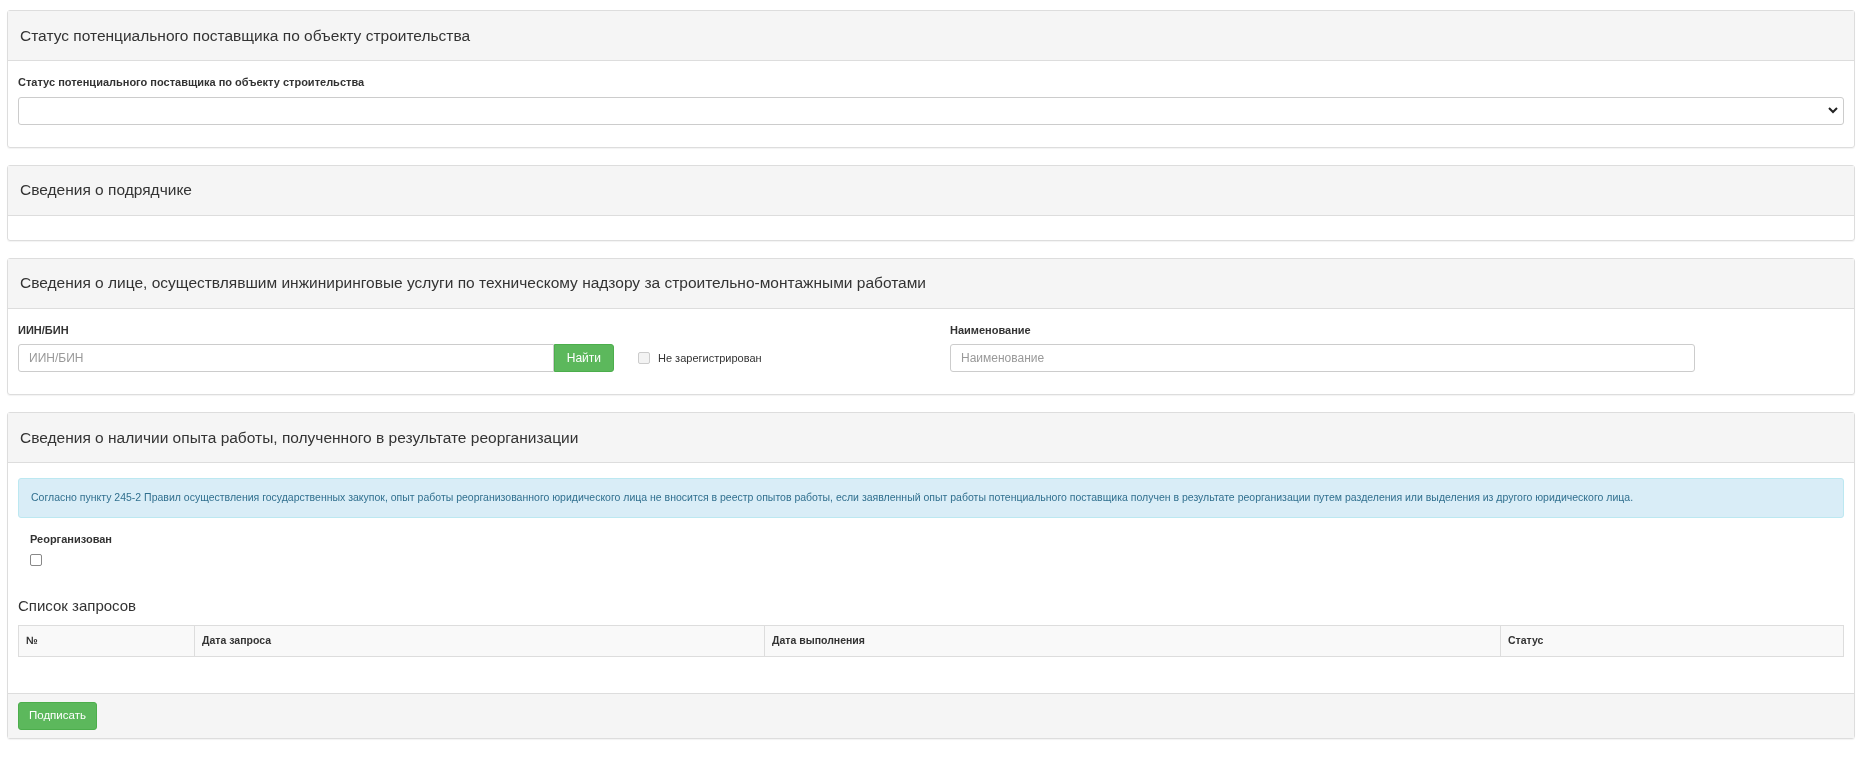 This screenshot has height=759, width=1866. Describe the element at coordinates (1322, 358) in the screenshot. I see `name-field: Наименование` at that location.